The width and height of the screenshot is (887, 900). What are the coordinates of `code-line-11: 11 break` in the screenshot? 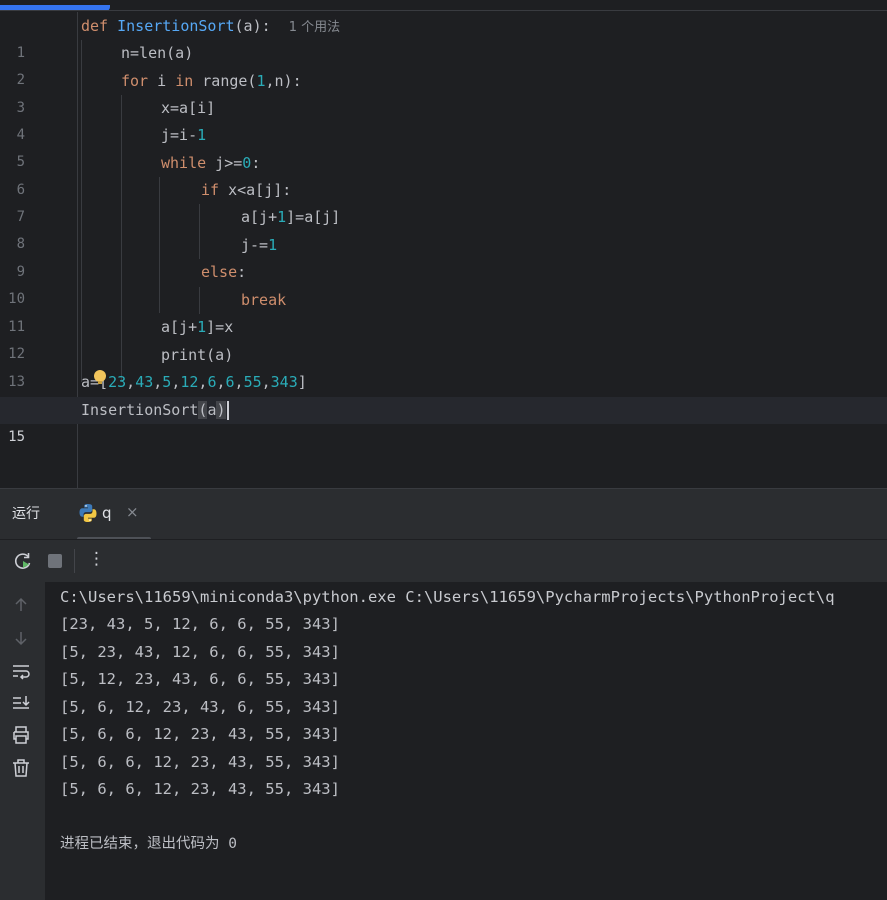 It's located at (443, 311).